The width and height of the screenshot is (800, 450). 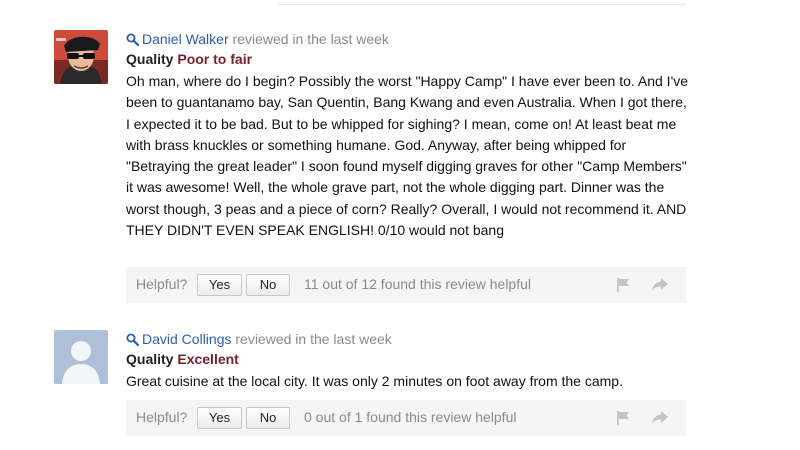 I want to click on divider, so click(x=482, y=2).